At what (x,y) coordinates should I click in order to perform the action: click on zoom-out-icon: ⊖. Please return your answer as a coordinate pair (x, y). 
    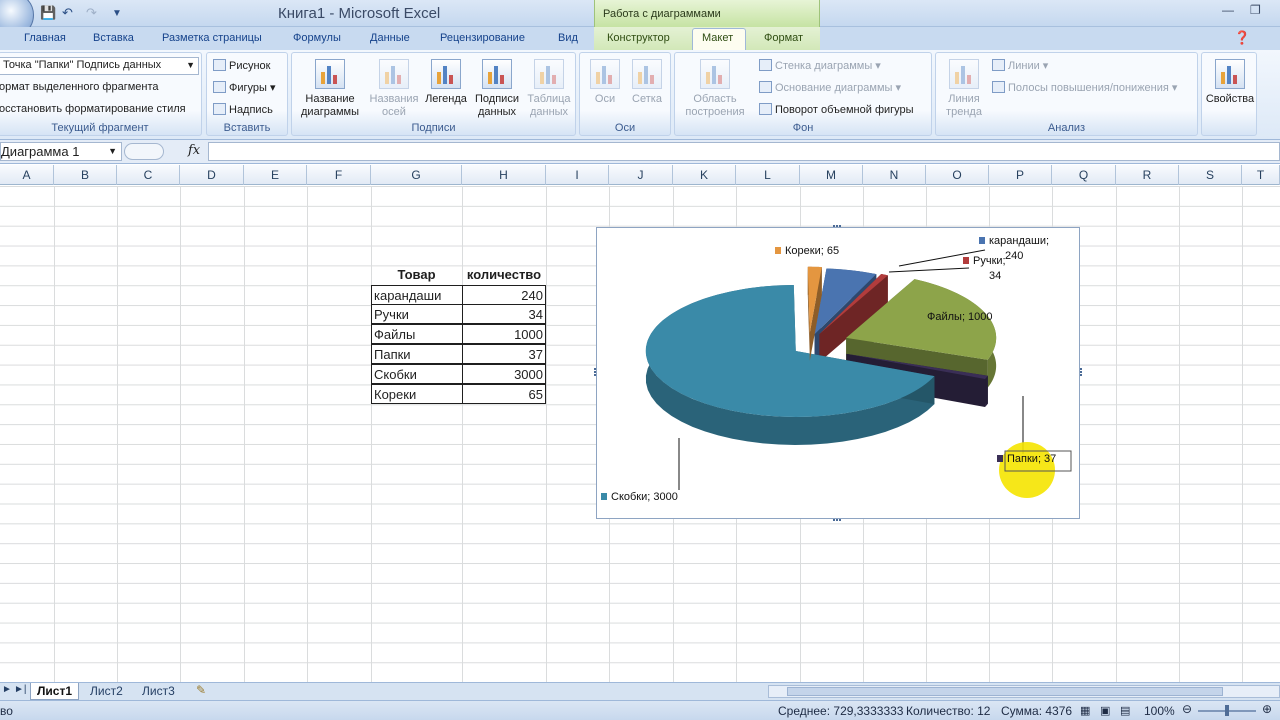
    Looking at the image, I should click on (1187, 709).